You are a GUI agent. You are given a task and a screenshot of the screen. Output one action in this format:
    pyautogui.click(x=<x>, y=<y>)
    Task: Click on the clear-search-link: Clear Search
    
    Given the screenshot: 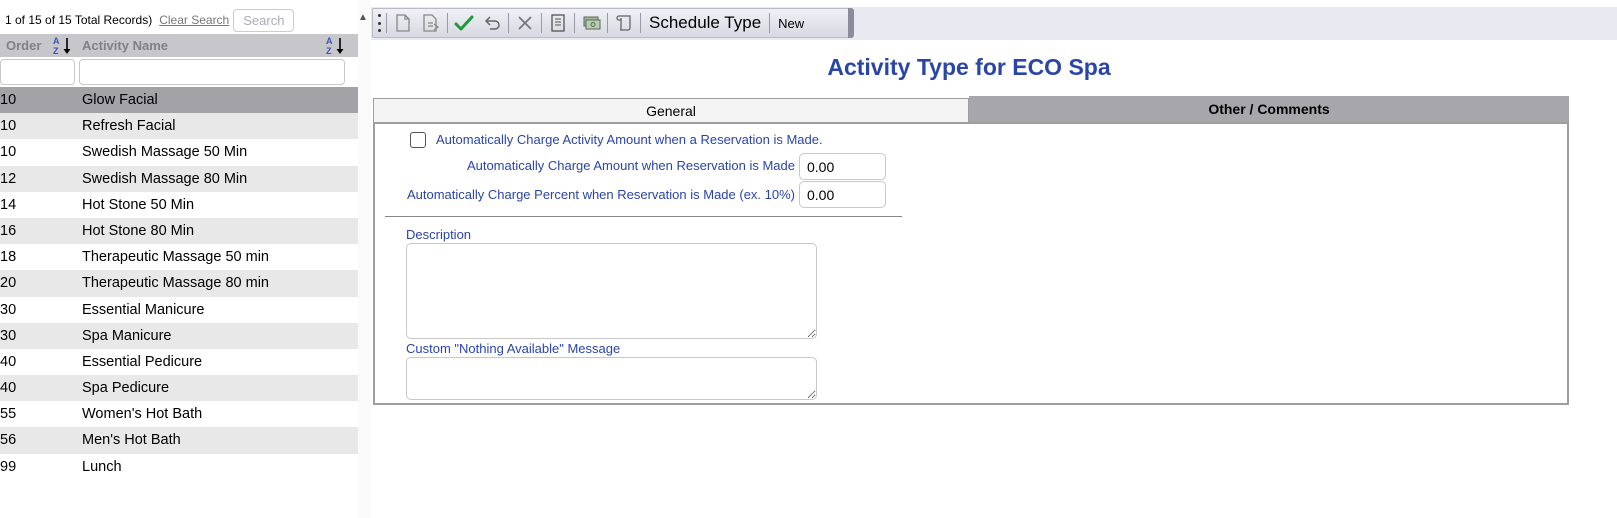 What is the action you would take?
    pyautogui.click(x=194, y=20)
    